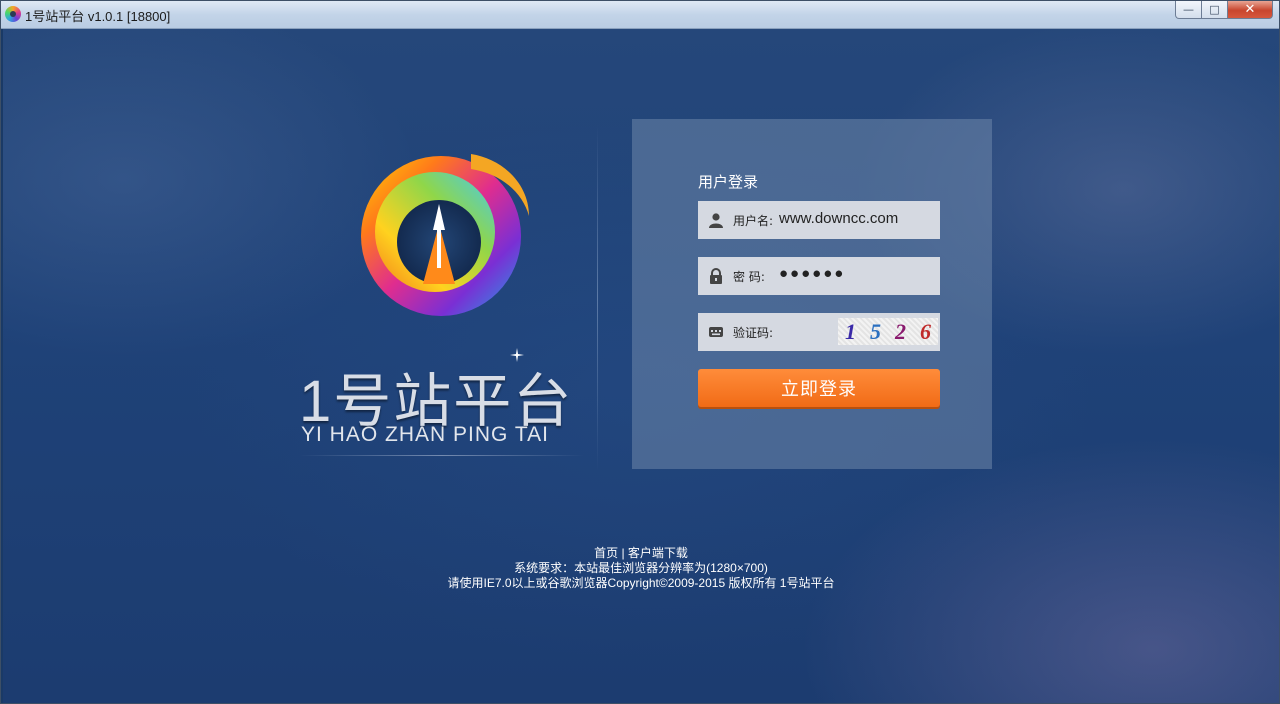 The height and width of the screenshot is (704, 1280). What do you see at coordinates (812, 273) in the screenshot?
I see `password-input: ●●●●●●` at bounding box center [812, 273].